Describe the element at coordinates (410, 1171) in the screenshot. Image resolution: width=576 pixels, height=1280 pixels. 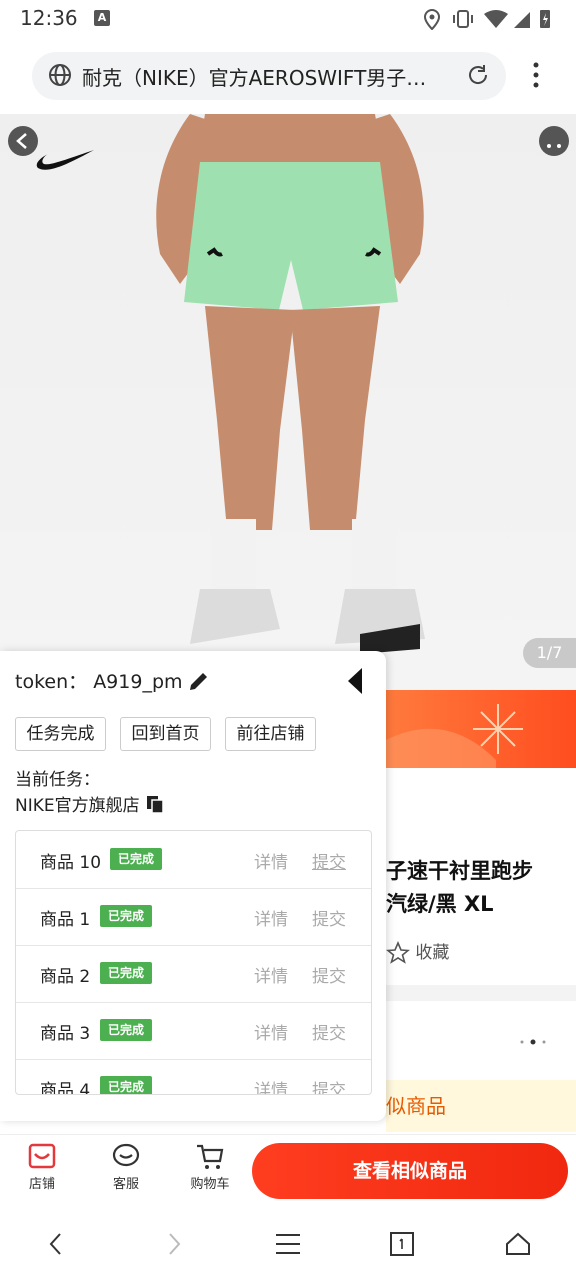
I see `view-similar-button: 查看相似商品` at that location.